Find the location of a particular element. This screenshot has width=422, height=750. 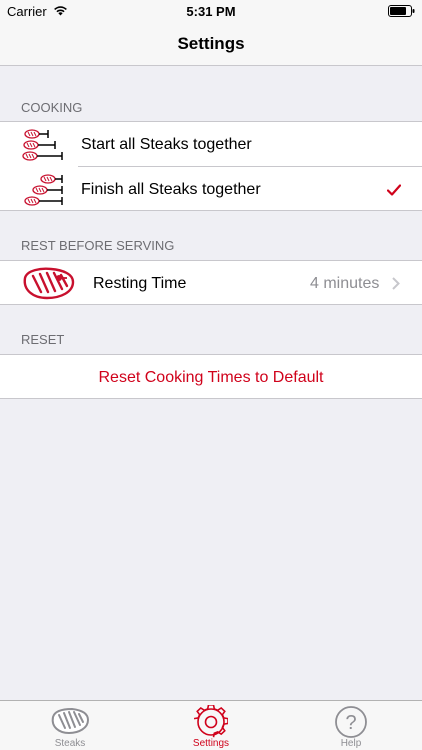

tab-settings-label: Settings is located at coordinates (211, 743).